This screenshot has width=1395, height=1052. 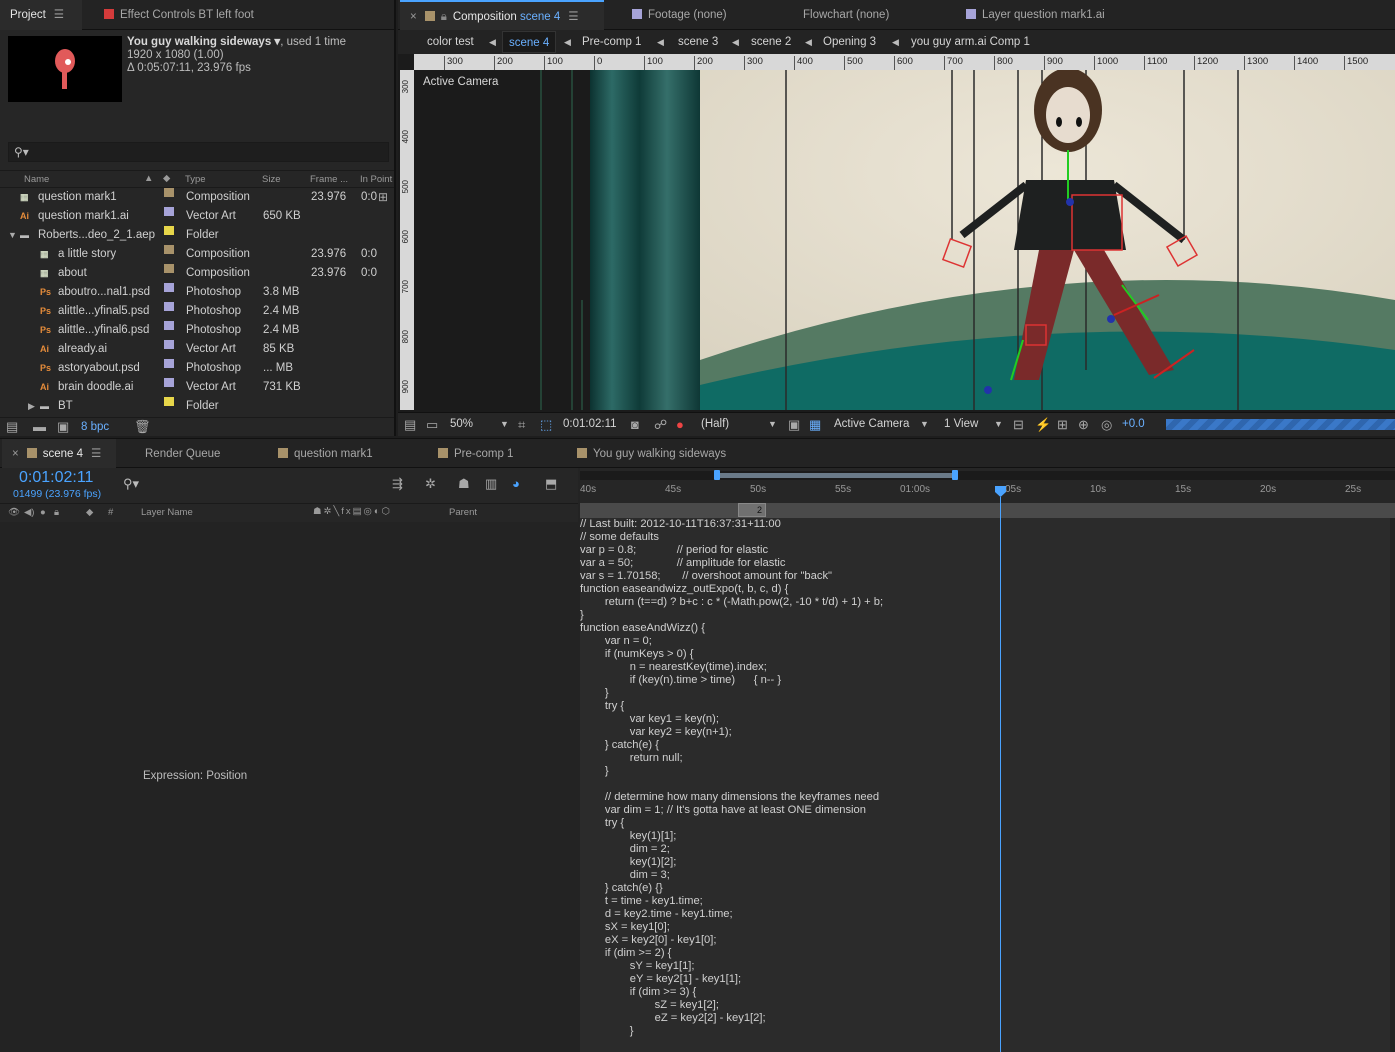 What do you see at coordinates (551, 484) in the screenshot?
I see `graph-editor-icon: ⬒` at bounding box center [551, 484].